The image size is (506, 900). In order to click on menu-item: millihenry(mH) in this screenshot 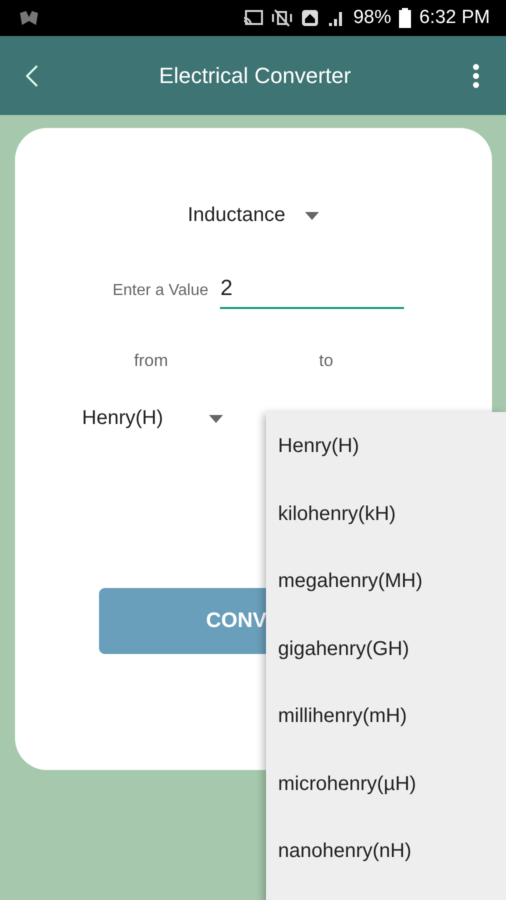, I will do `click(386, 716)`.